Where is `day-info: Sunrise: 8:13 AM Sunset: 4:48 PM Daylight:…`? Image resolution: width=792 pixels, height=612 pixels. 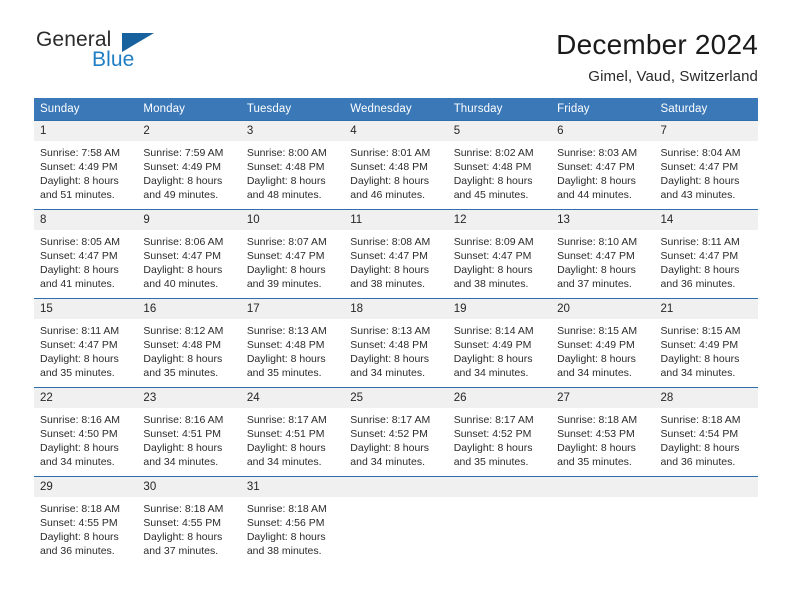
day-info: Sunrise: 8:13 AM Sunset: 4:48 PM Daylight:… is located at coordinates (292, 349).